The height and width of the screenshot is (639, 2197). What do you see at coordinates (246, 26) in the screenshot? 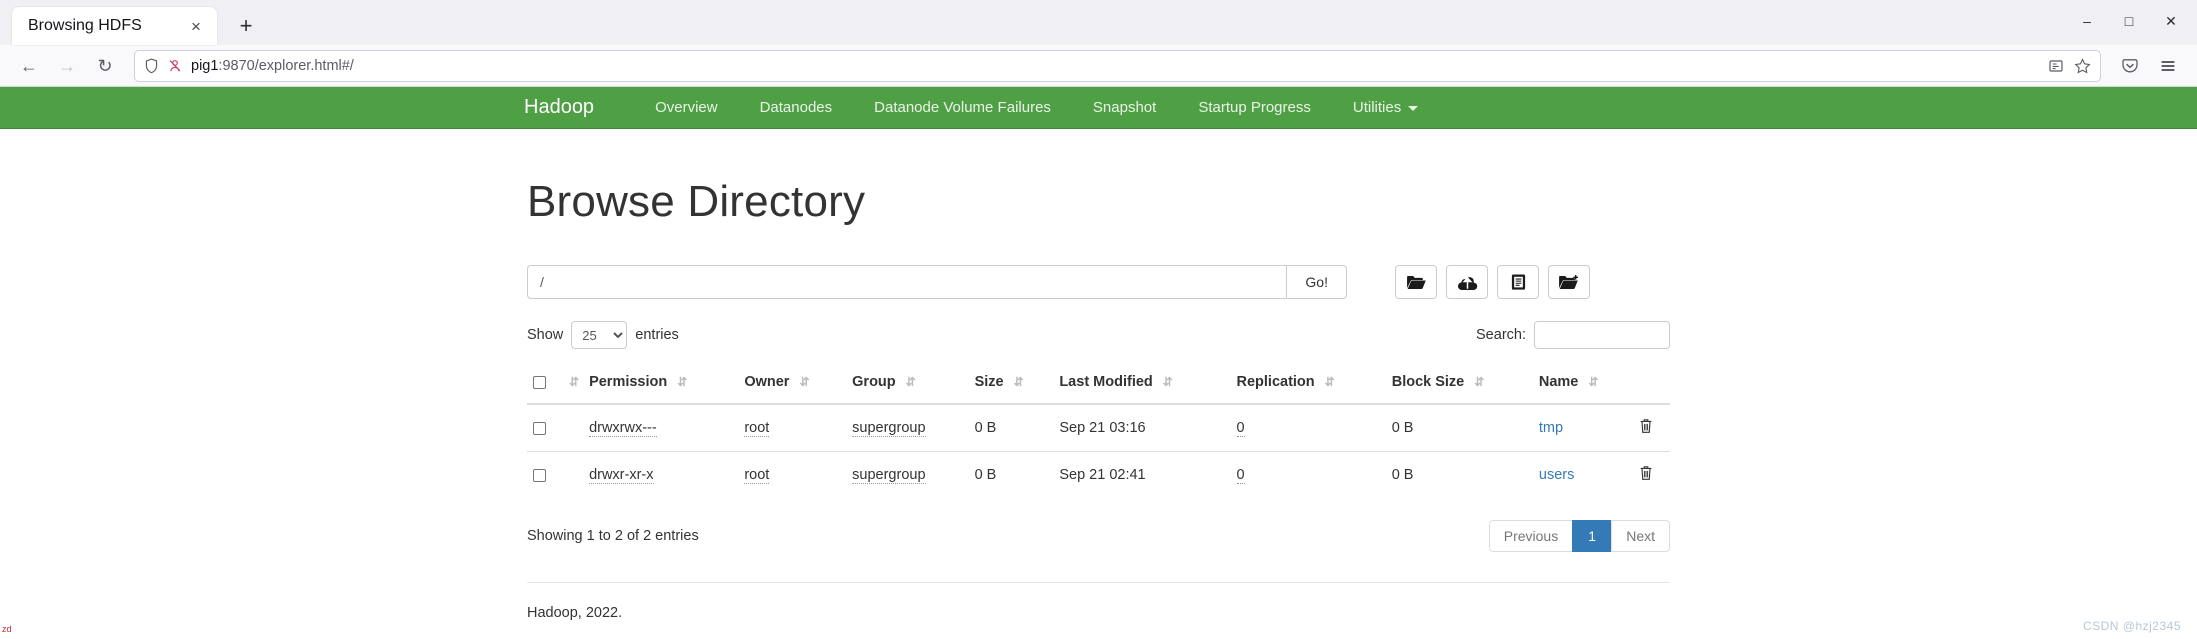
I see `new-tab-button: +` at bounding box center [246, 26].